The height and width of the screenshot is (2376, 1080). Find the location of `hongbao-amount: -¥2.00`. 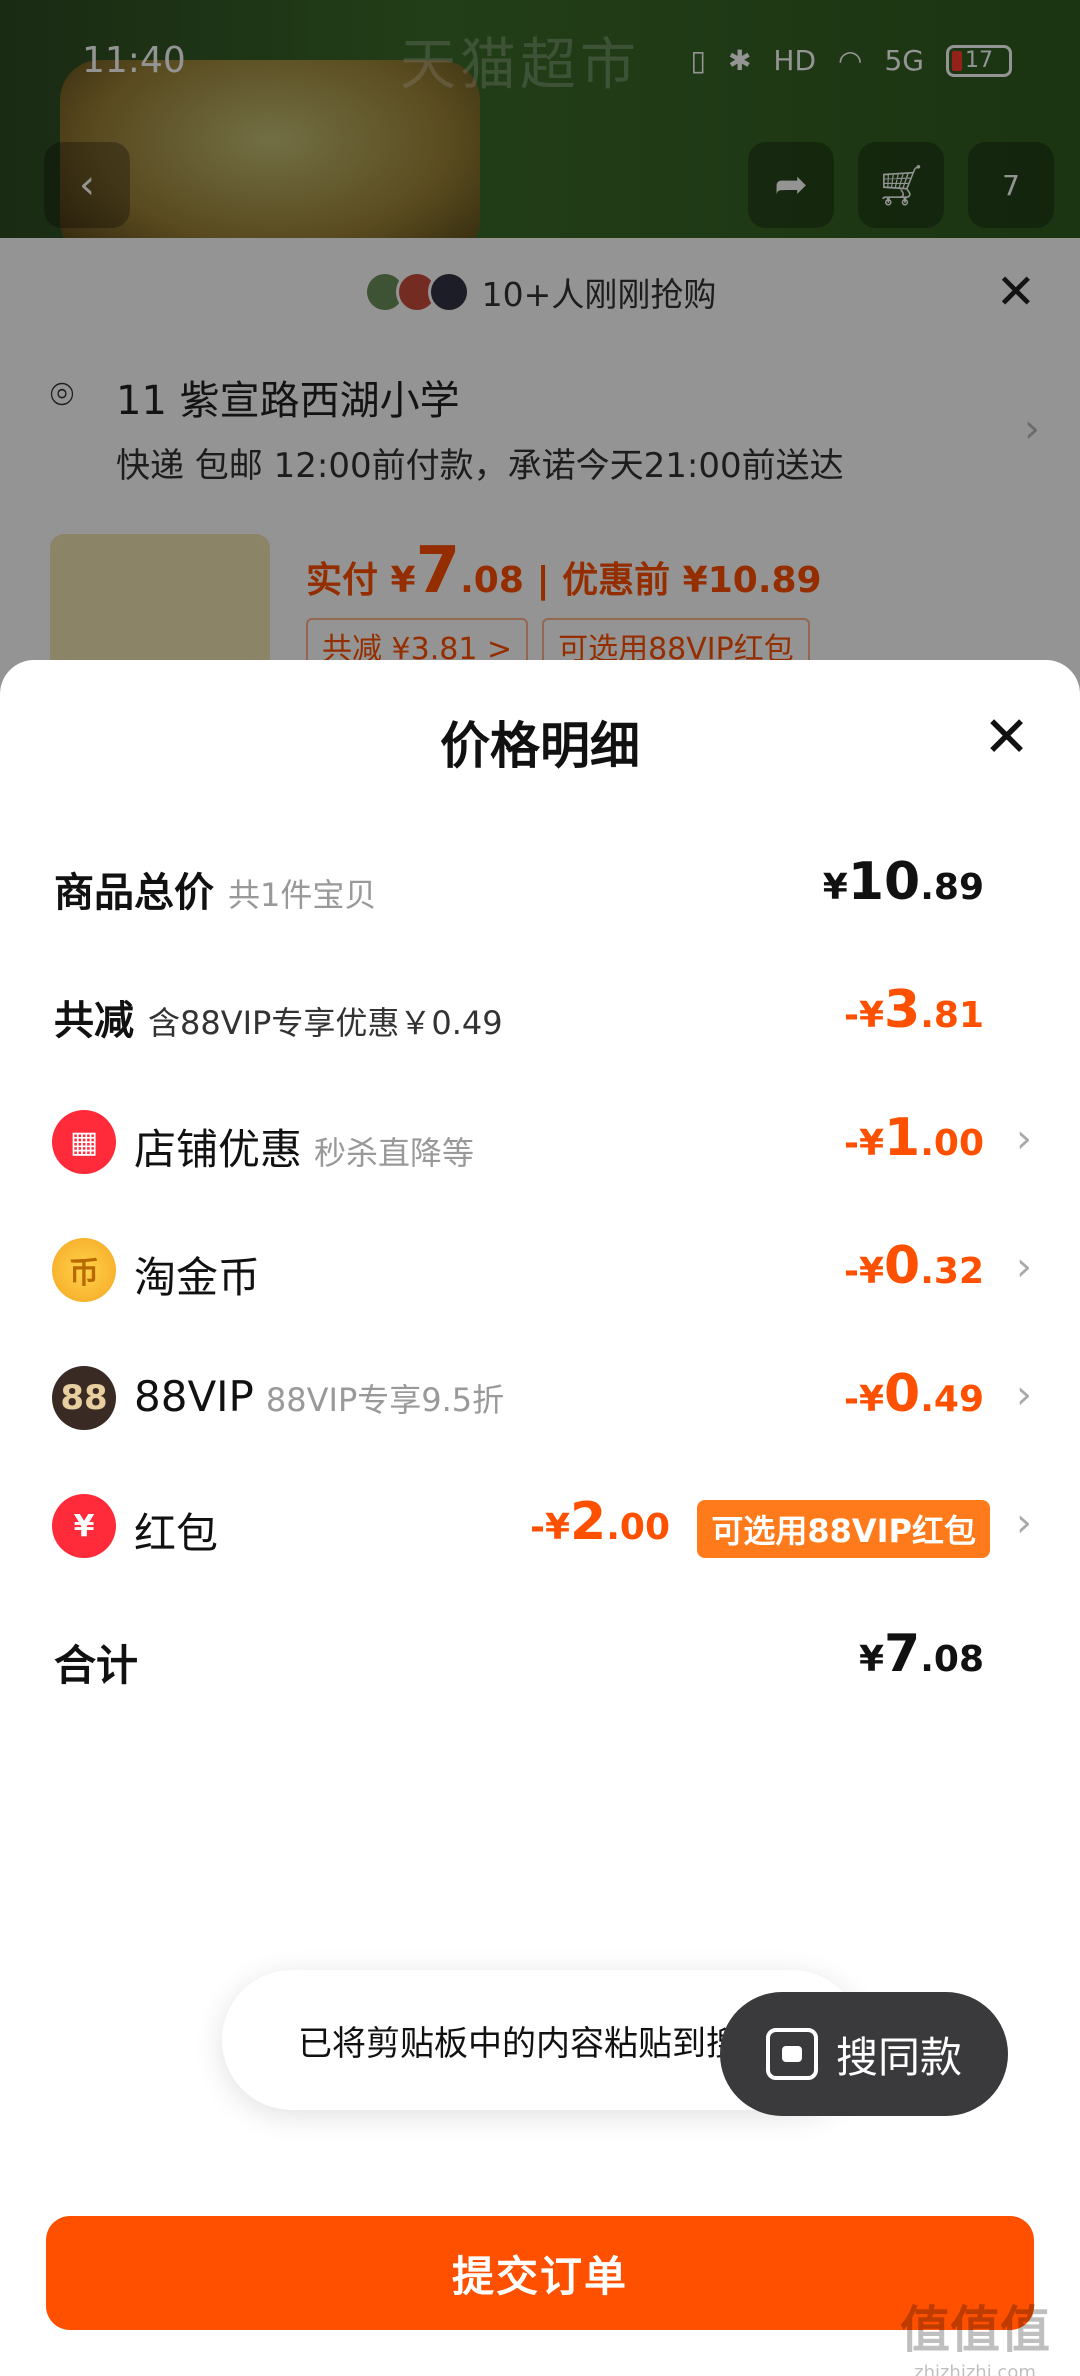

hongbao-amount: -¥2.00 is located at coordinates (600, 1522).